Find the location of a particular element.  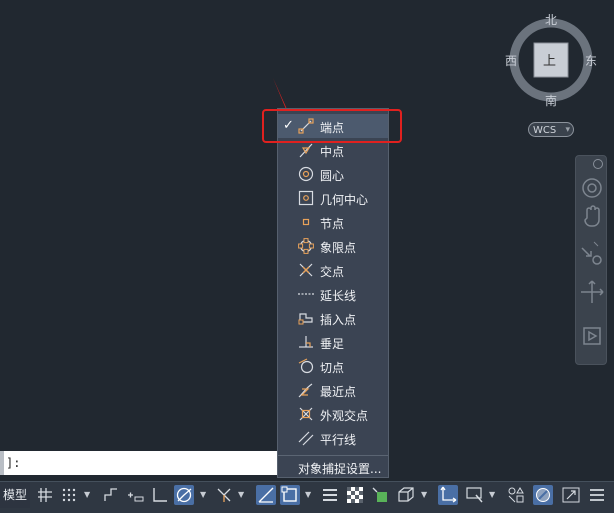

polar-tracking-icon is located at coordinates (184, 495).